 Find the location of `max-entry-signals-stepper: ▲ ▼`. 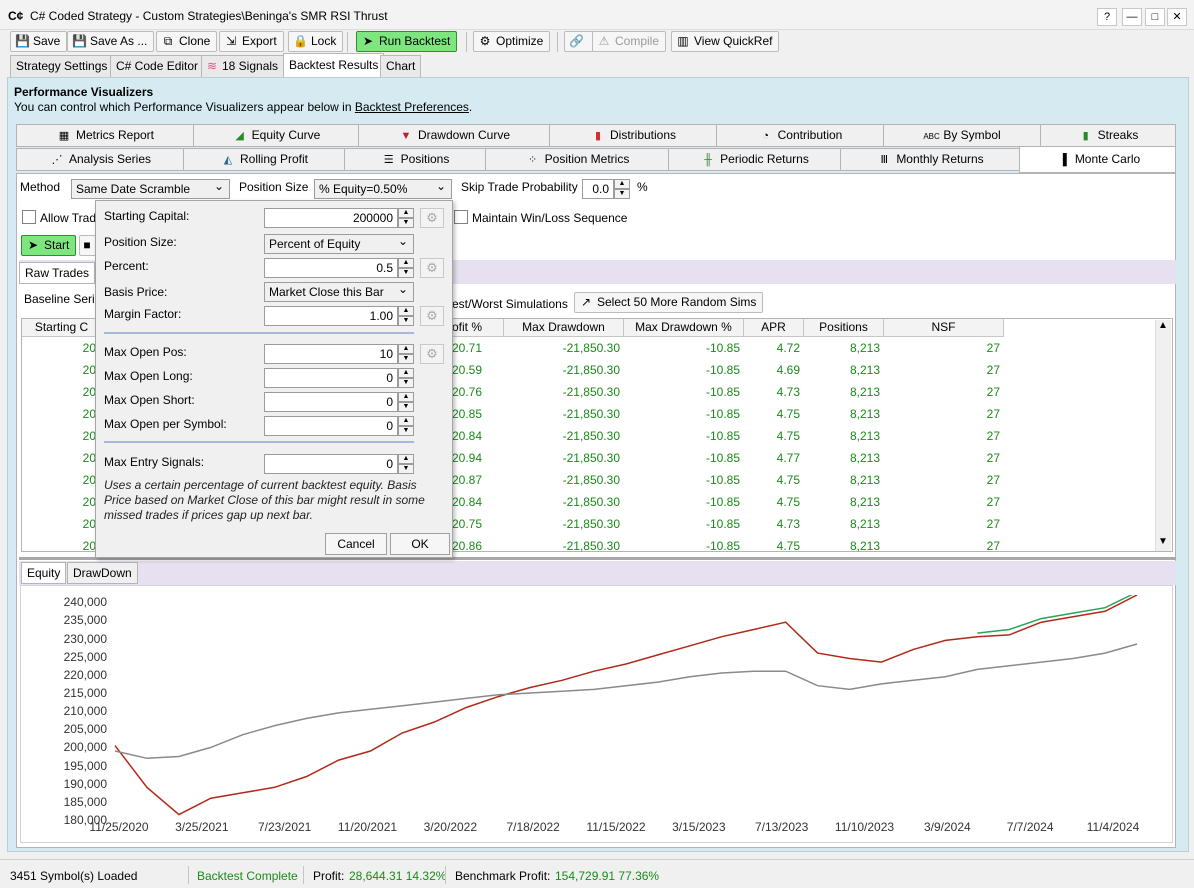

max-entry-signals-stepper: ▲ ▼ is located at coordinates (406, 464).